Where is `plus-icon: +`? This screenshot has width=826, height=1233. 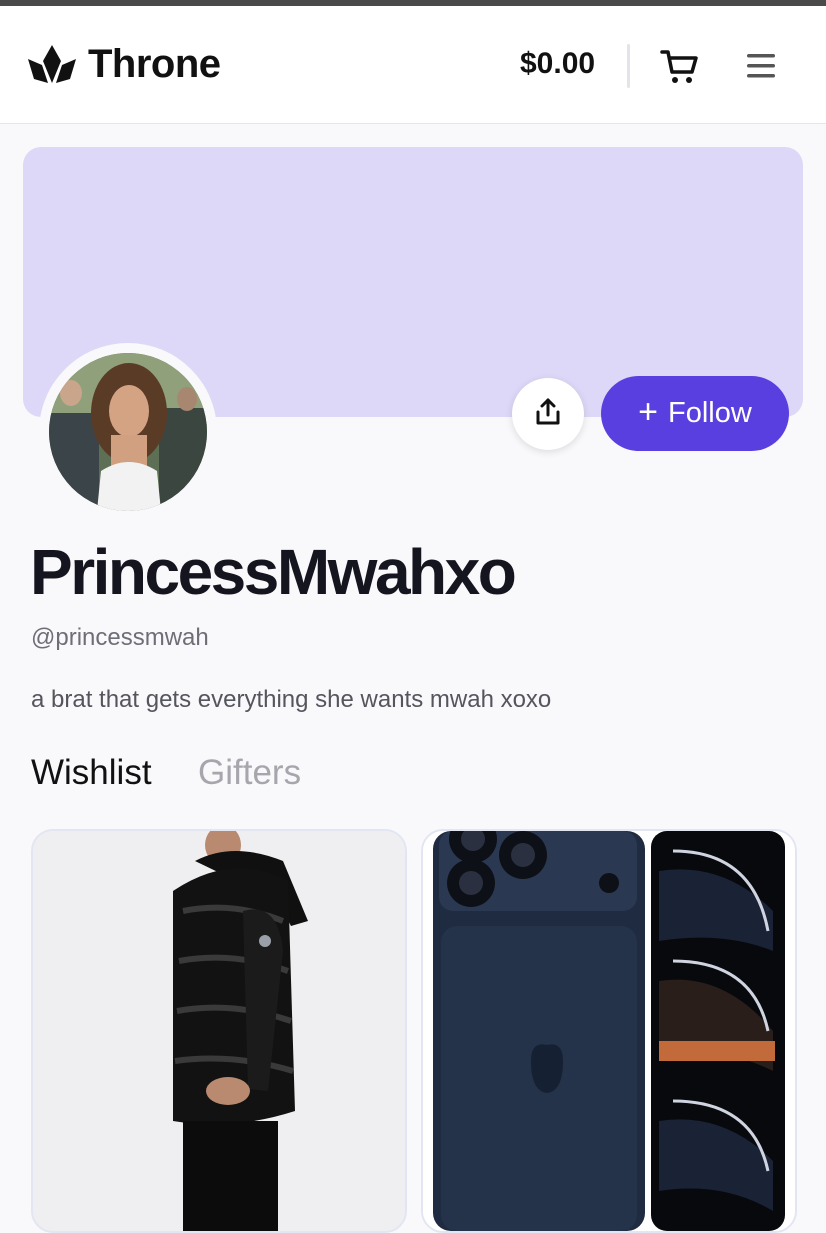
plus-icon: + is located at coordinates (648, 412).